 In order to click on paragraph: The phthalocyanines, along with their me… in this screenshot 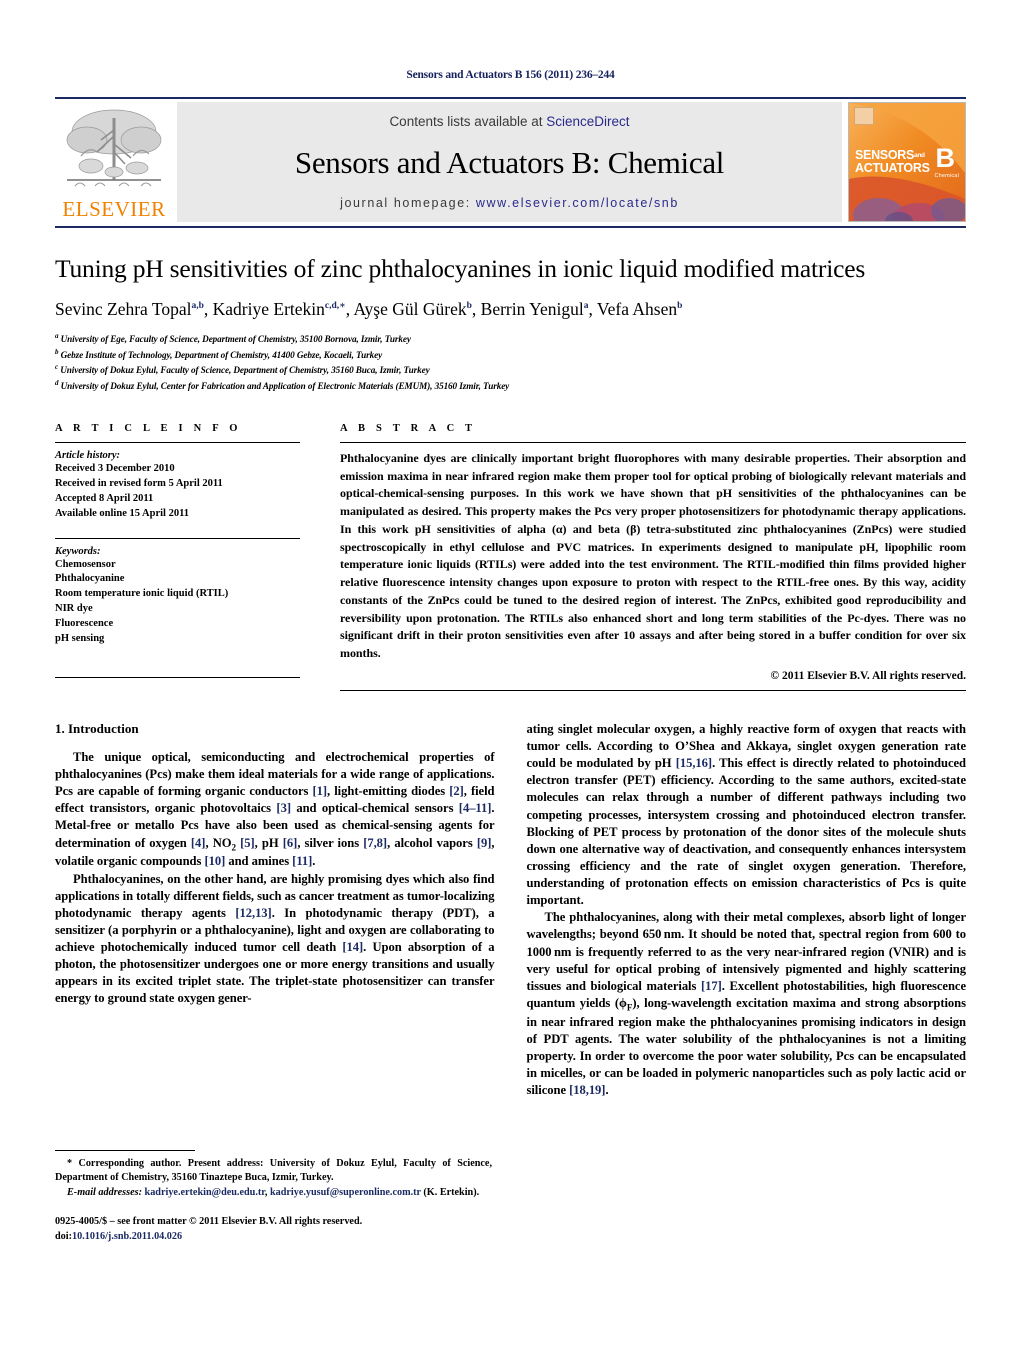, I will do `click(746, 1004)`.